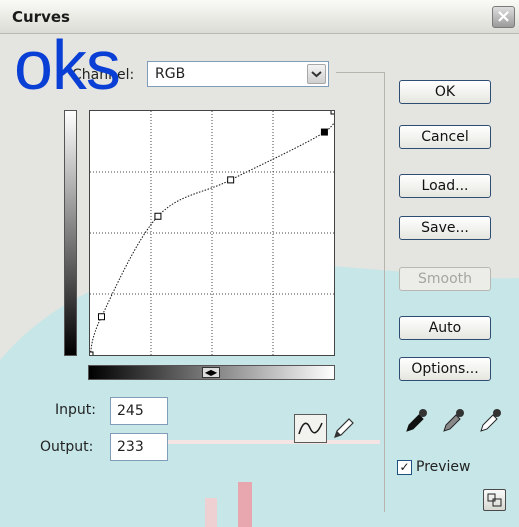  I want to click on close-icon: ×, so click(503, 17).